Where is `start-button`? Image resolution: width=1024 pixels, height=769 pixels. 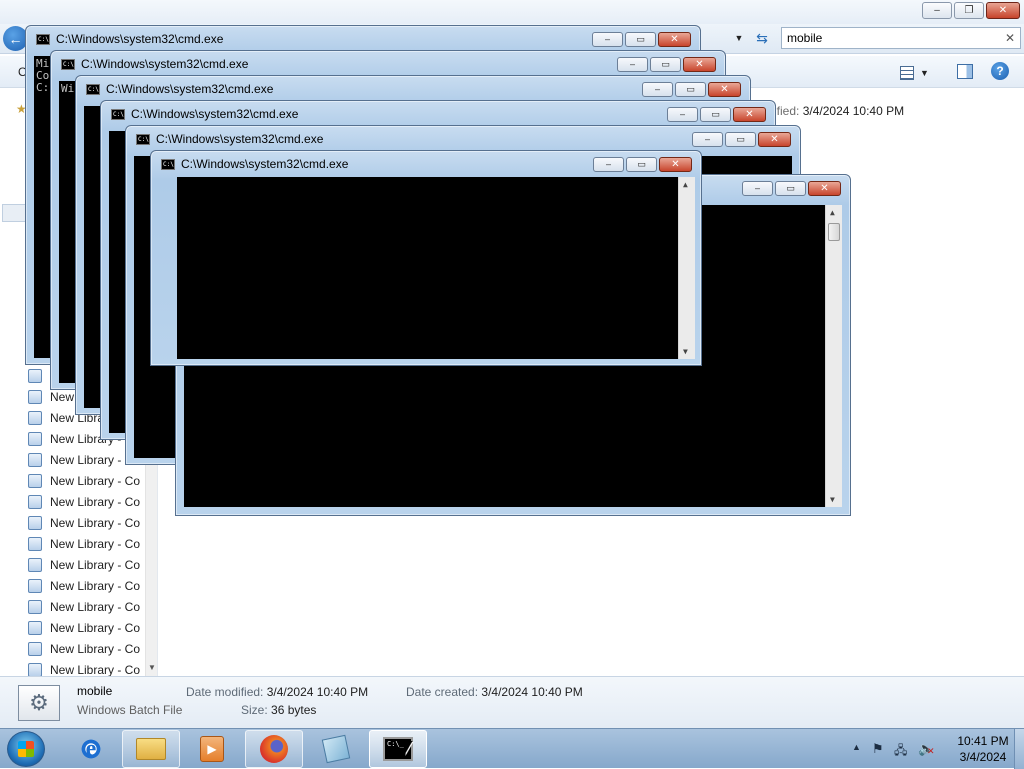 start-button is located at coordinates (26, 749).